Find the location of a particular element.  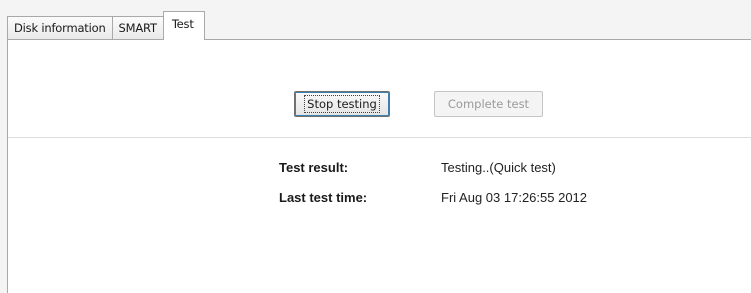

divider is located at coordinates (379, 137).